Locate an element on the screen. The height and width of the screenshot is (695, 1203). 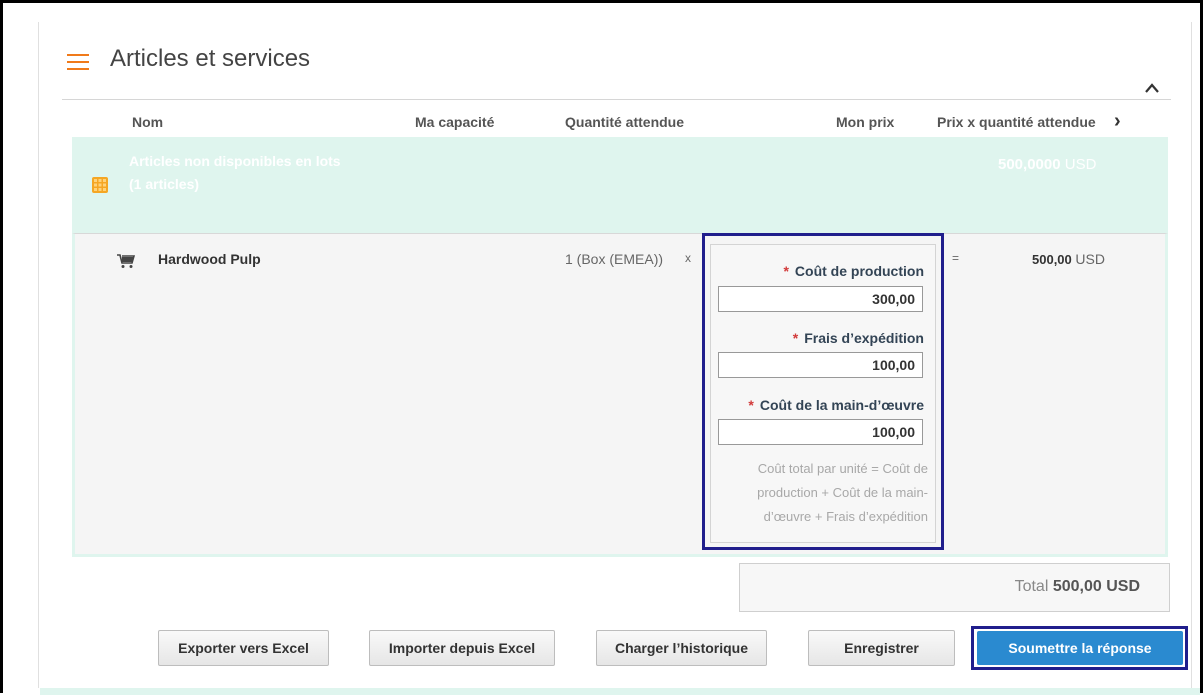
equals-sign: = is located at coordinates (956, 258).